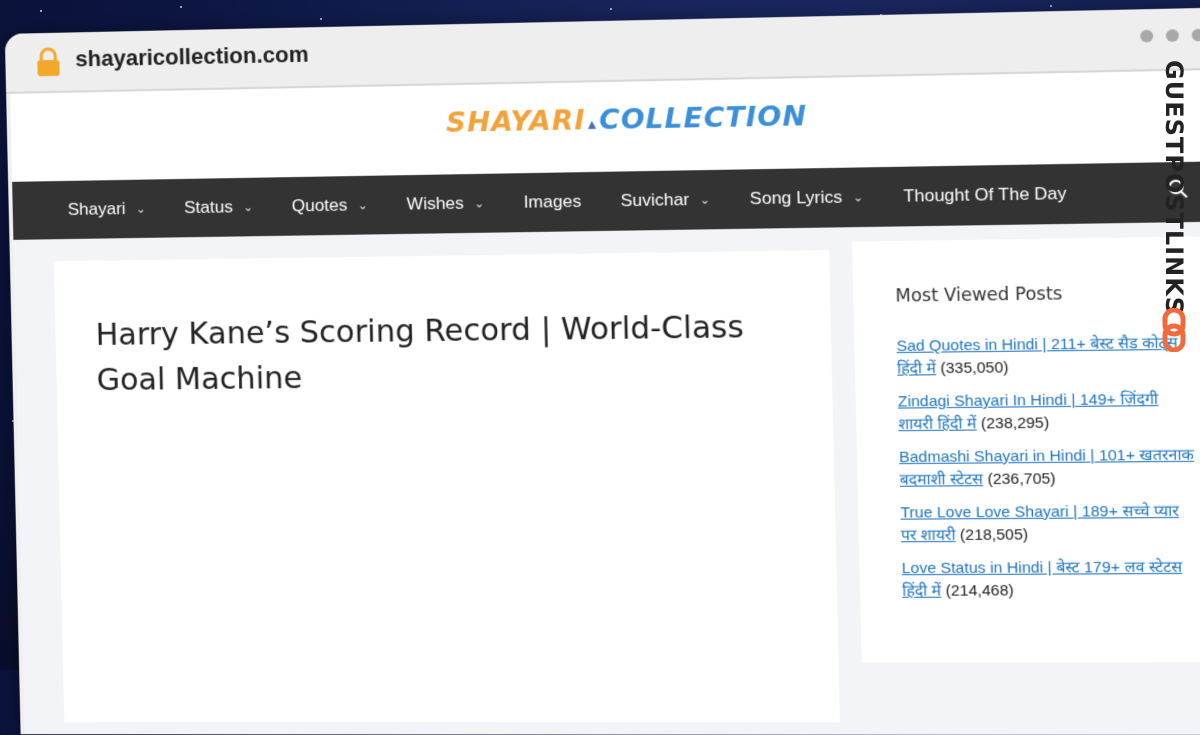 Image resolution: width=1200 pixels, height=735 pixels. What do you see at coordinates (796, 198) in the screenshot?
I see `nav-item-label: Song Lyrics` at bounding box center [796, 198].